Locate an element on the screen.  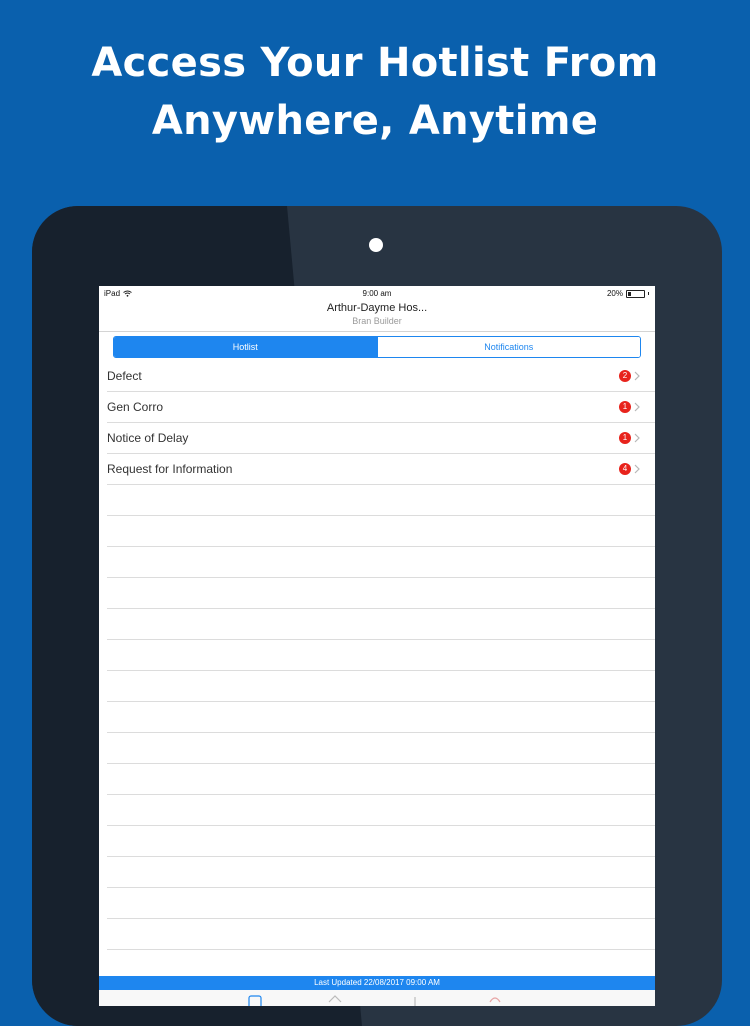
count-badge: 2 is located at coordinates (625, 376).